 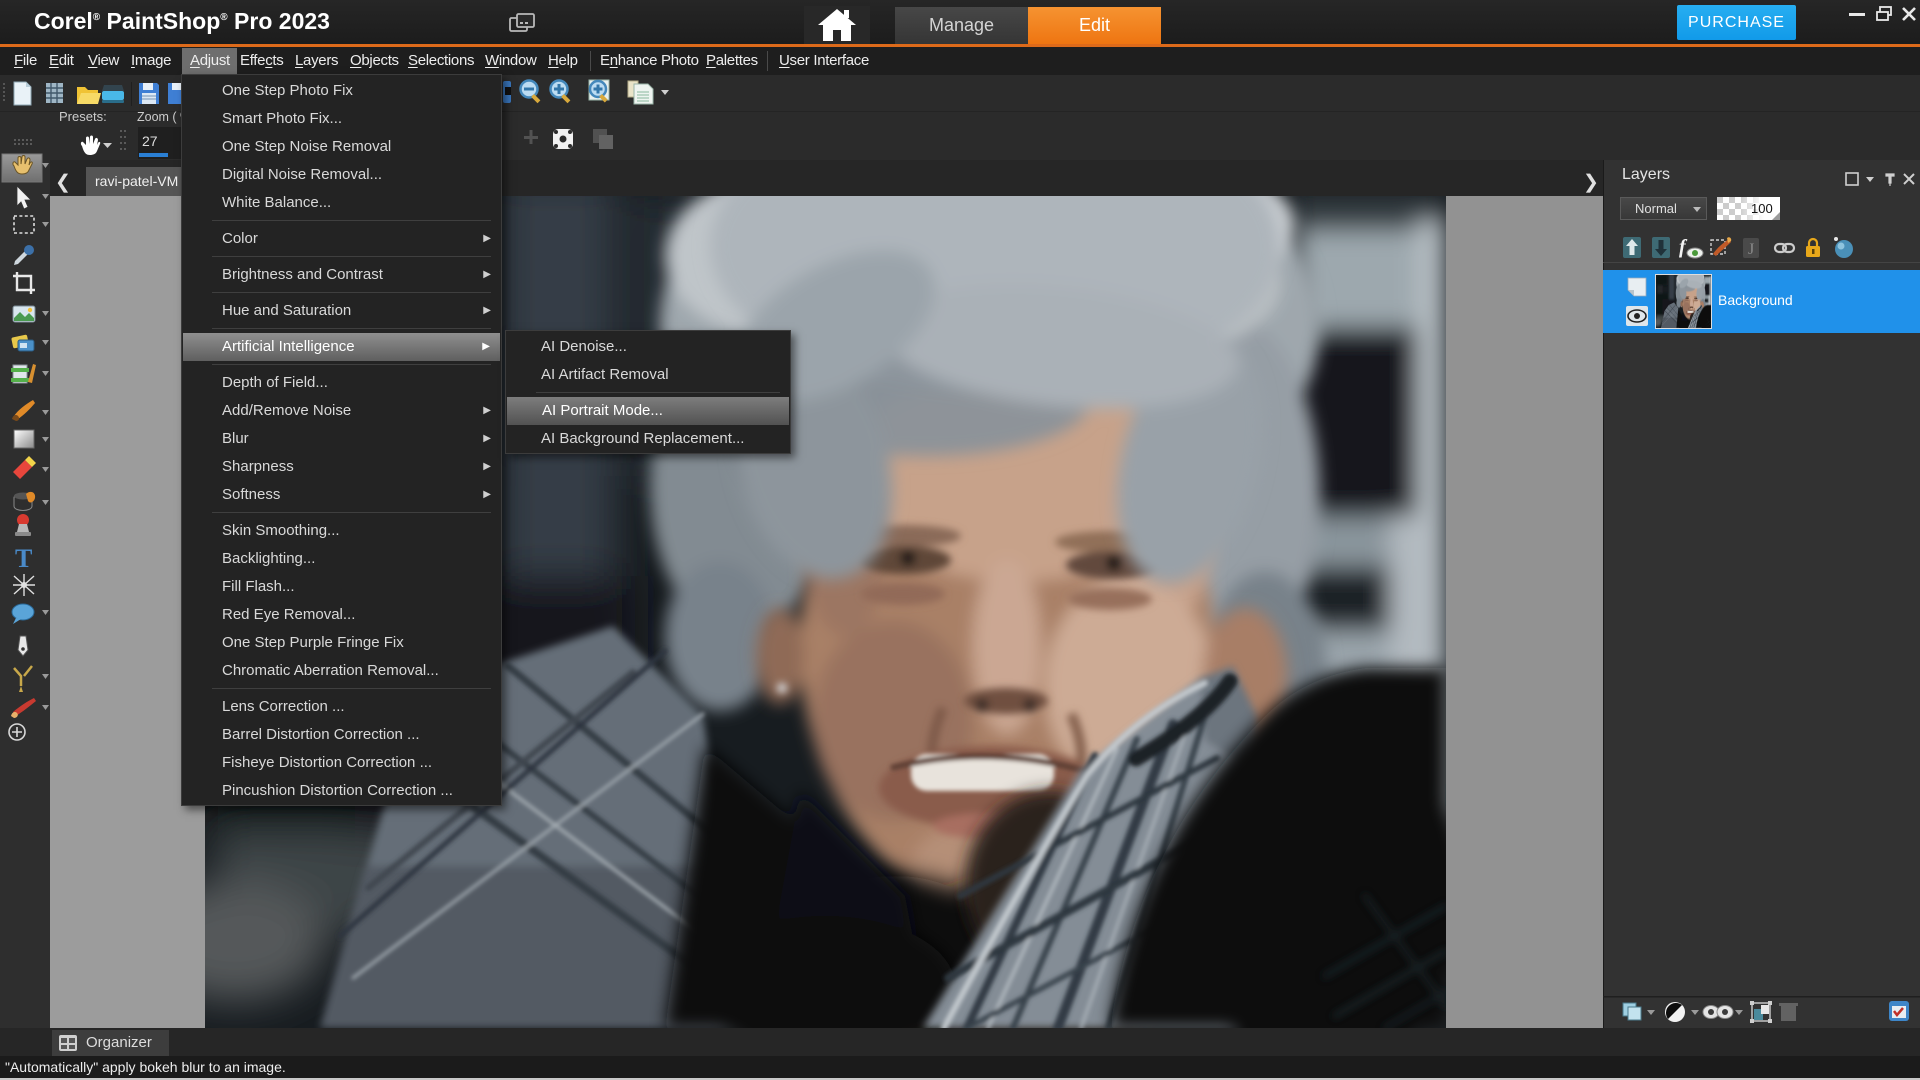 What do you see at coordinates (1762, 208) in the screenshot?
I see `svg-text: 100` at bounding box center [1762, 208].